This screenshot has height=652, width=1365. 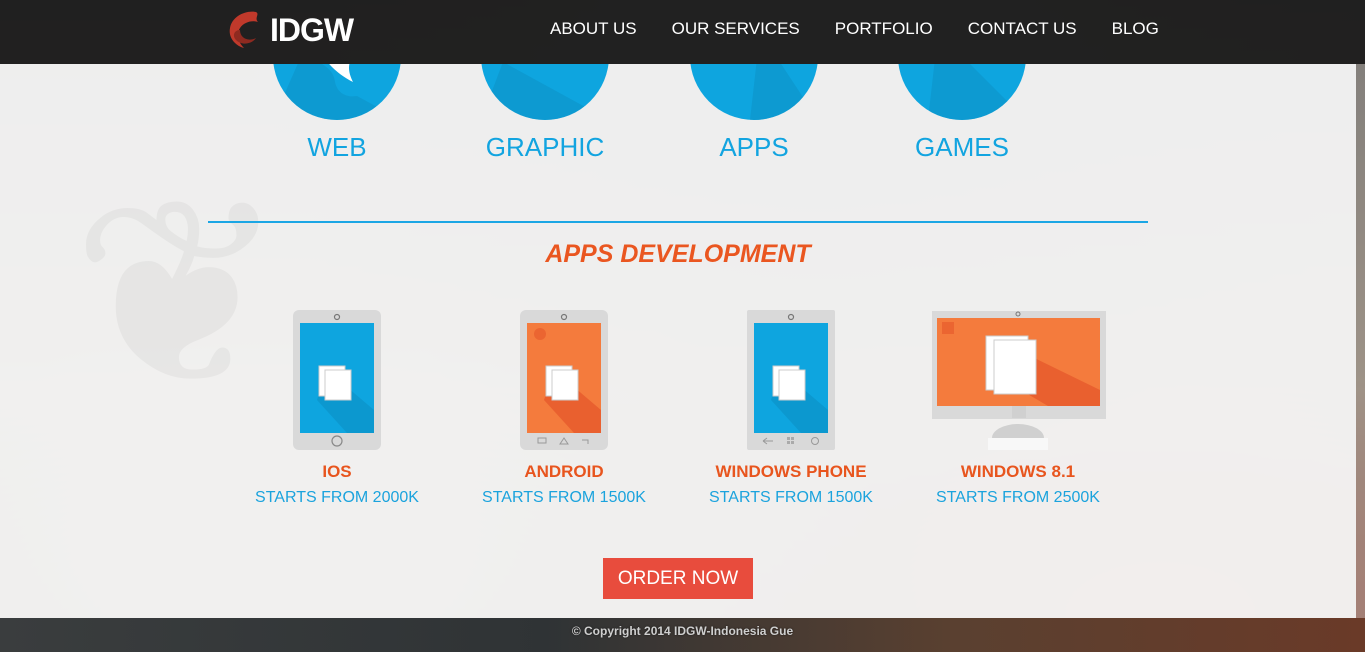 I want to click on platform-windows-81-name: WINDOWS 8.1, so click(x=1018, y=471).